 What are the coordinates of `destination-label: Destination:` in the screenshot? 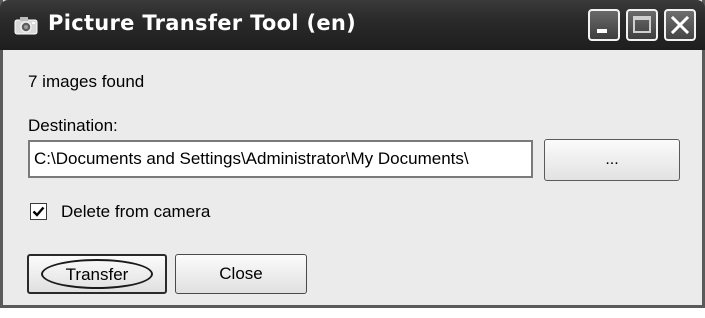 It's located at (73, 125).